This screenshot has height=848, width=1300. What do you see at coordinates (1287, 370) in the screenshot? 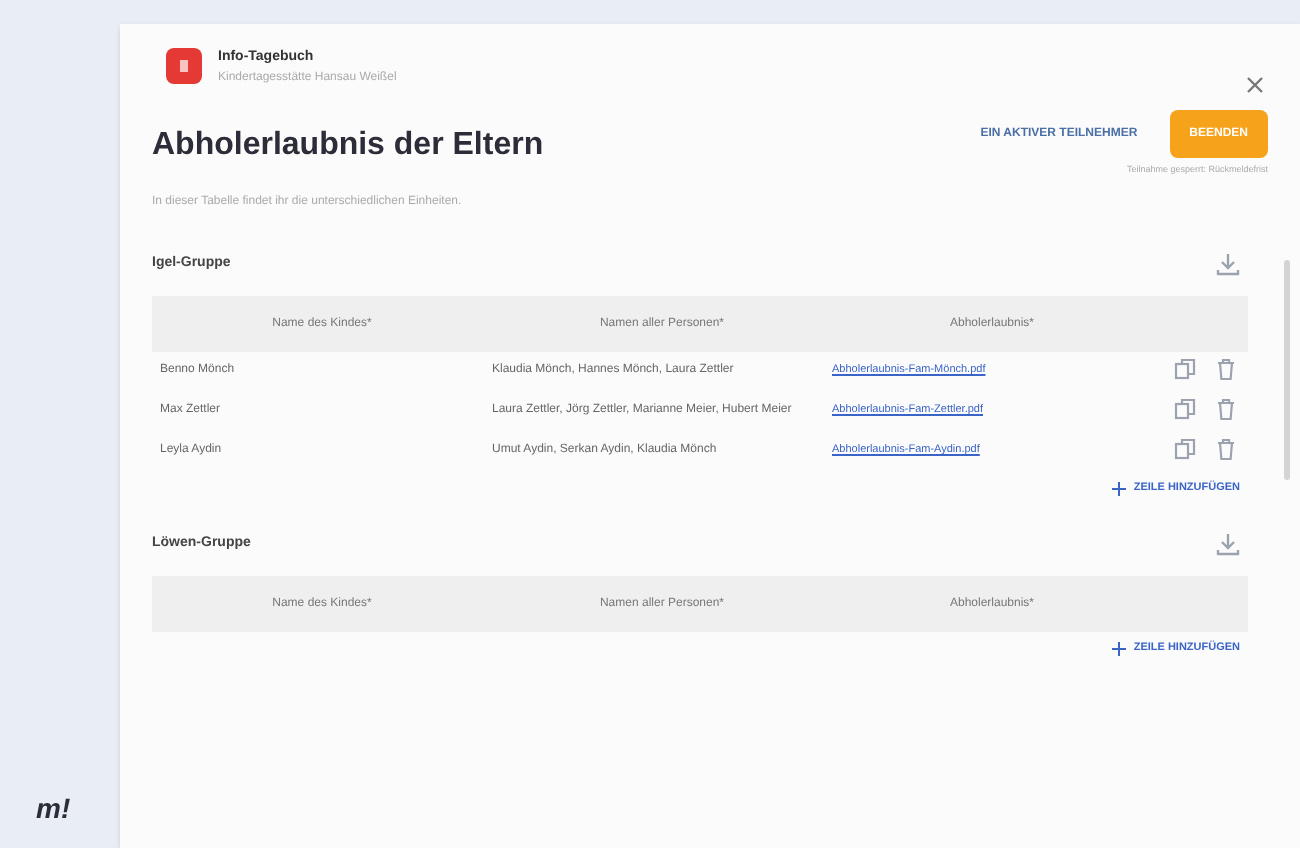
I see `scrollbar` at bounding box center [1287, 370].